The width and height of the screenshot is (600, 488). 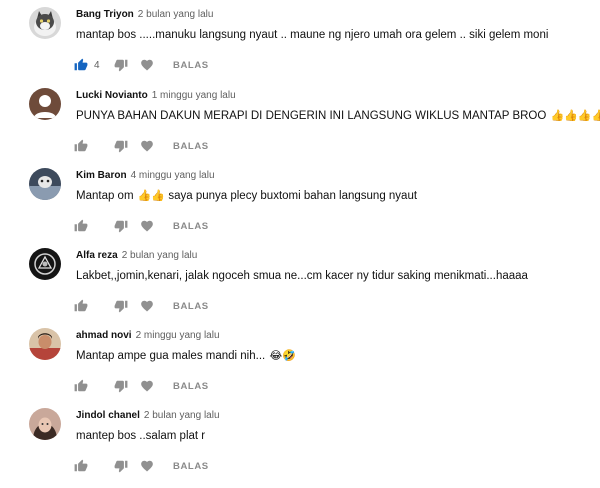 I want to click on comment-author: Alfa reza, so click(x=97, y=255).